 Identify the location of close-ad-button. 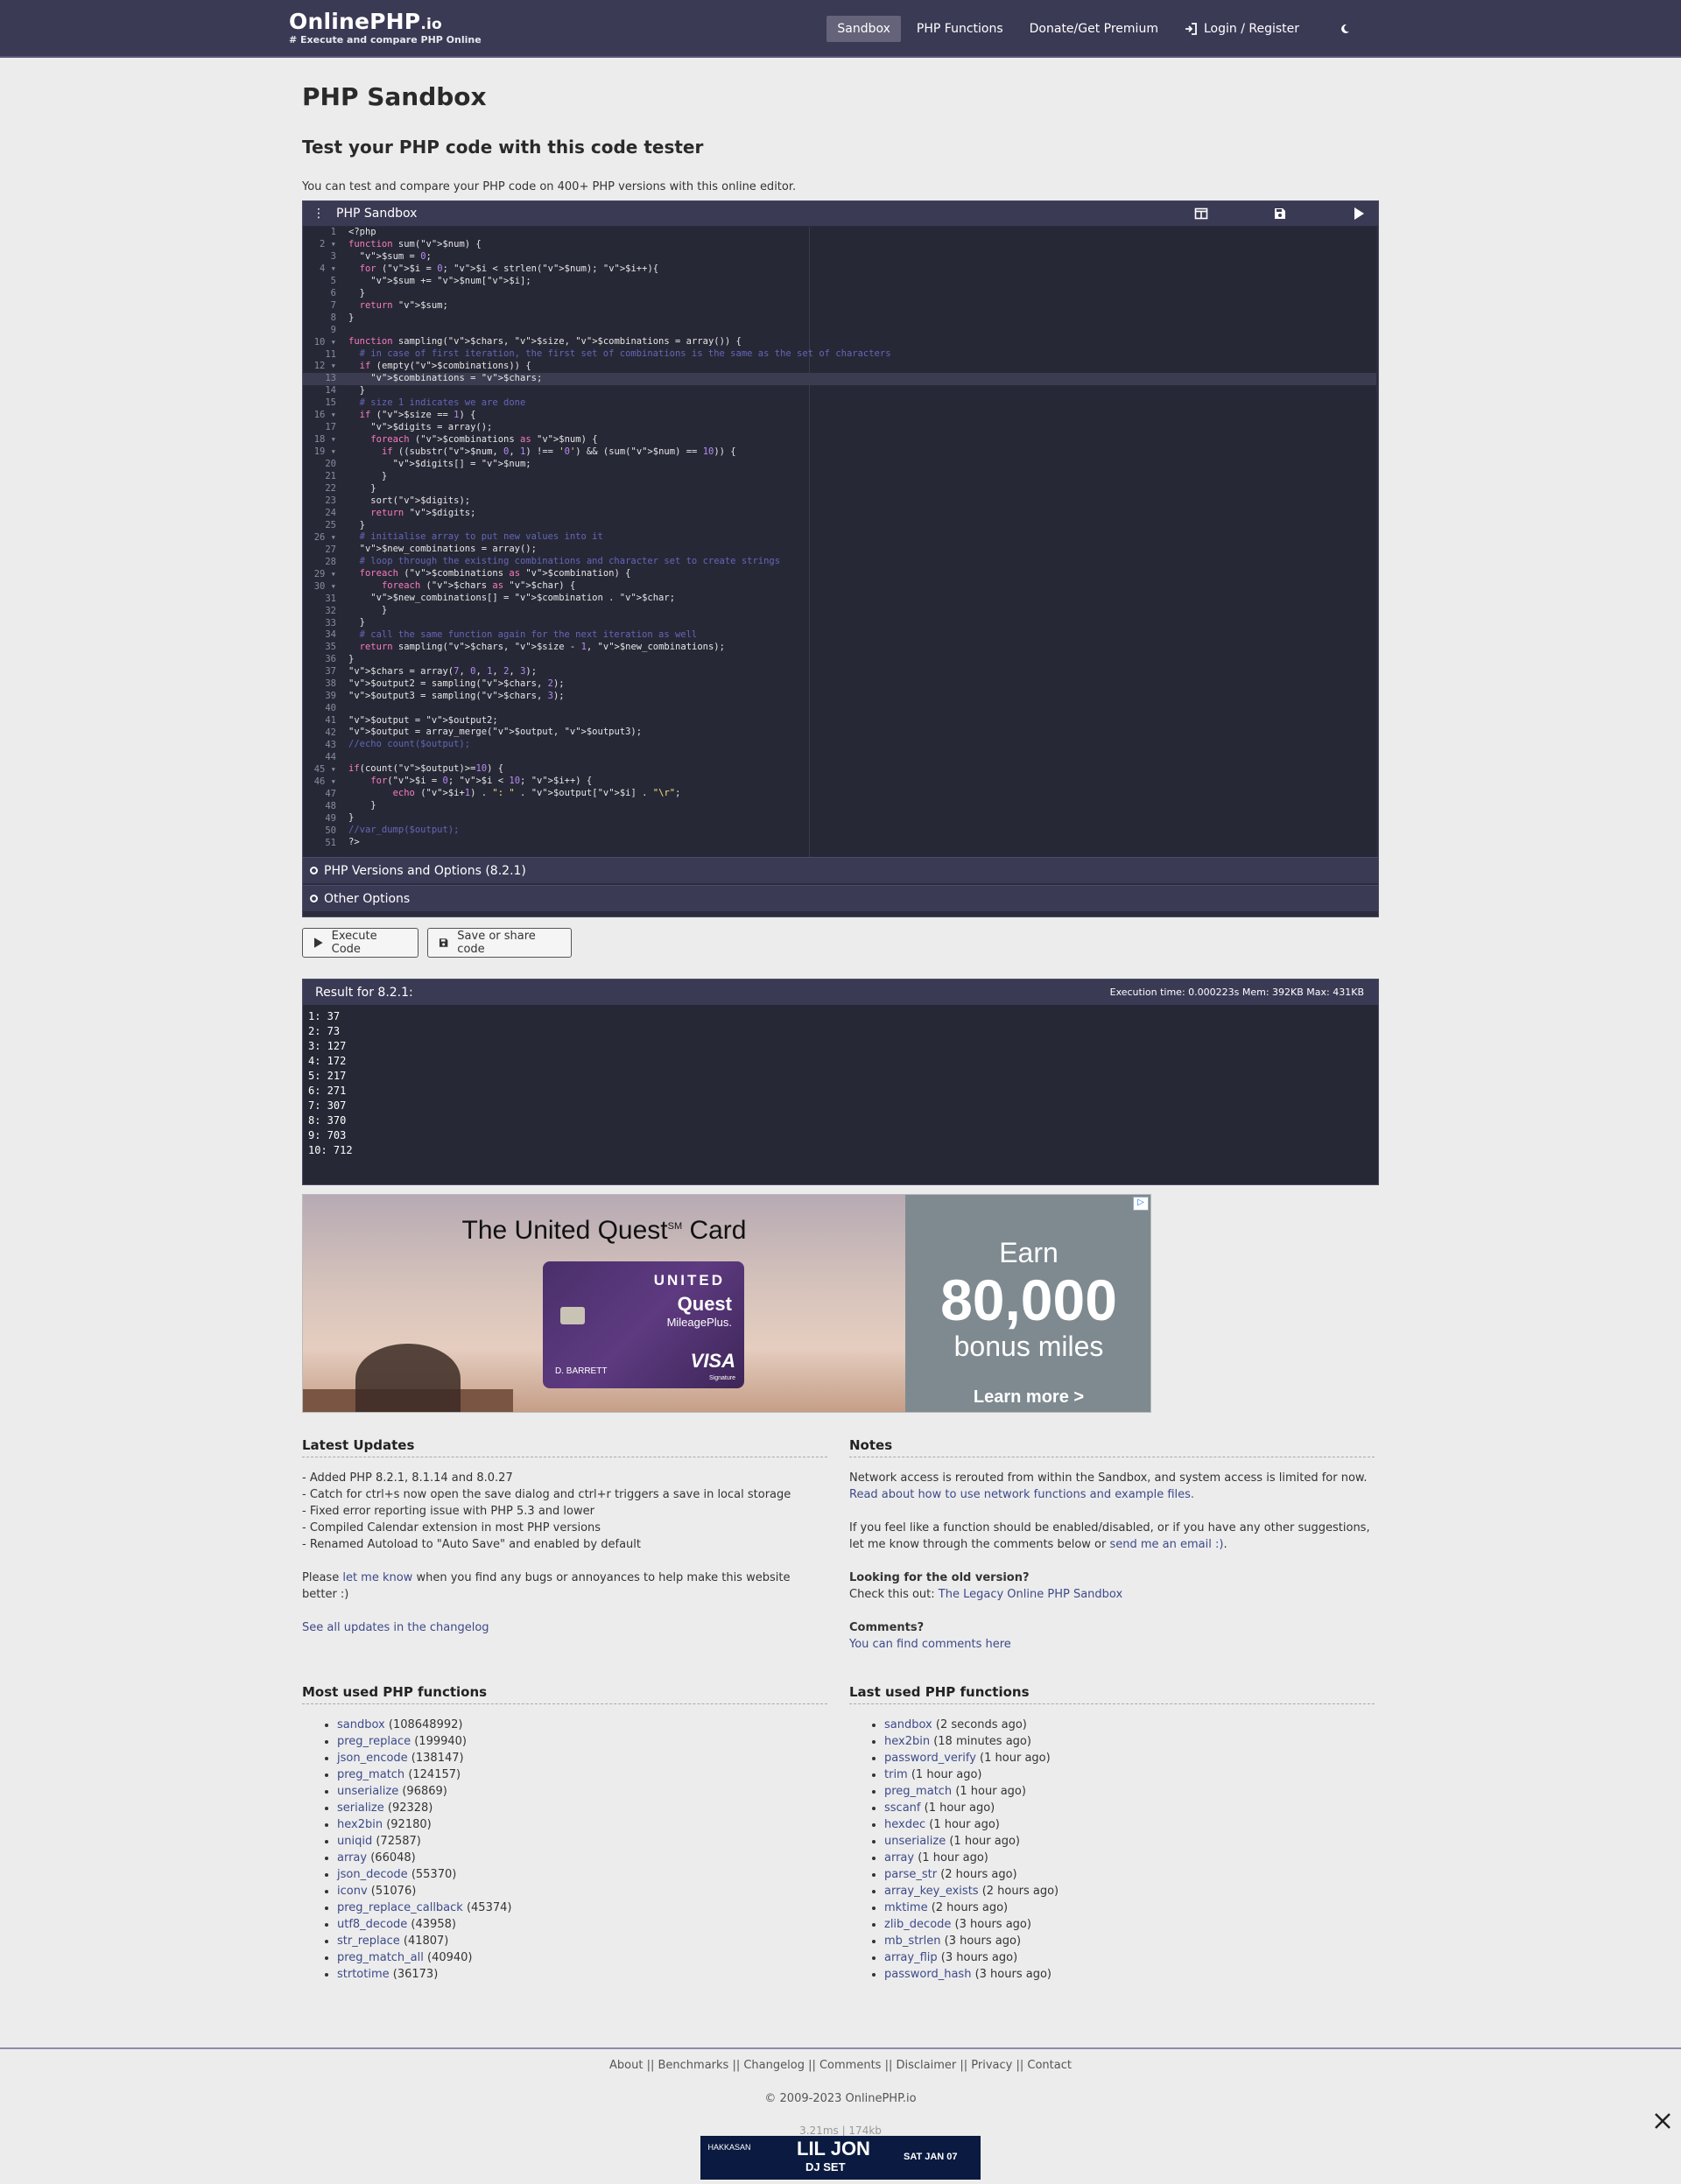
(1662, 2121).